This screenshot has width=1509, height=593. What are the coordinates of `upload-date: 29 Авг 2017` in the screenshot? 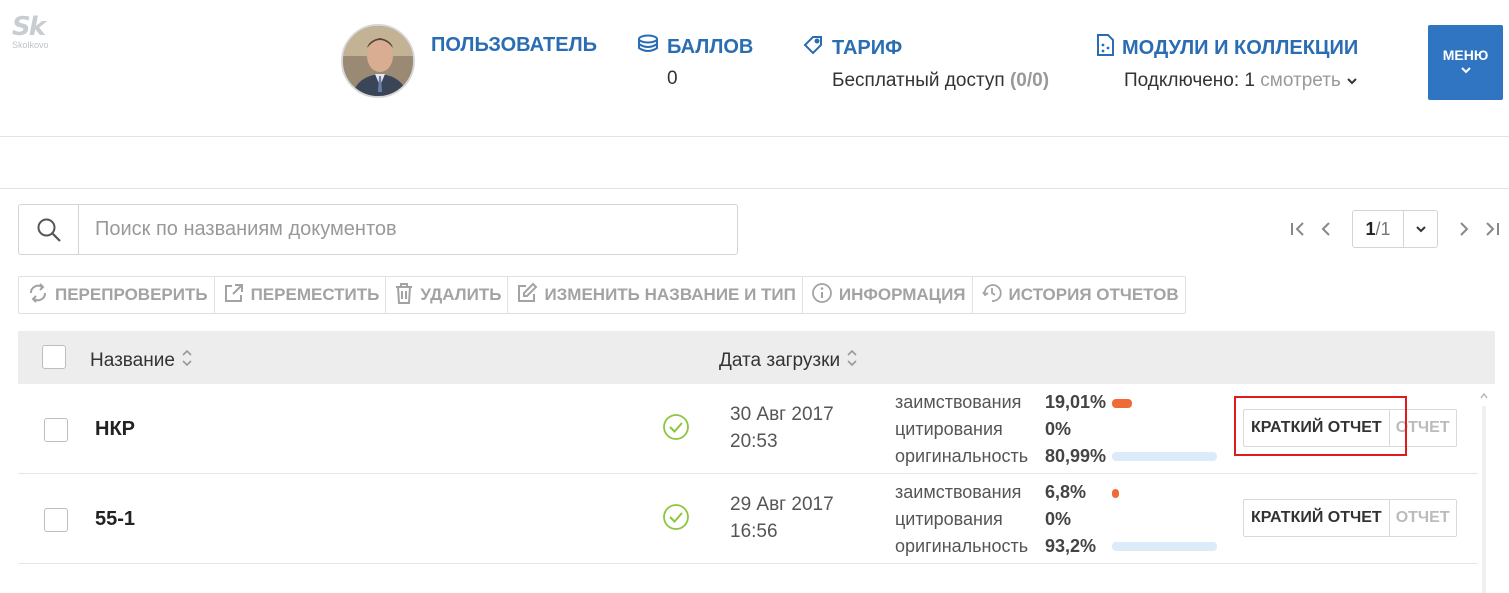 It's located at (782, 504).